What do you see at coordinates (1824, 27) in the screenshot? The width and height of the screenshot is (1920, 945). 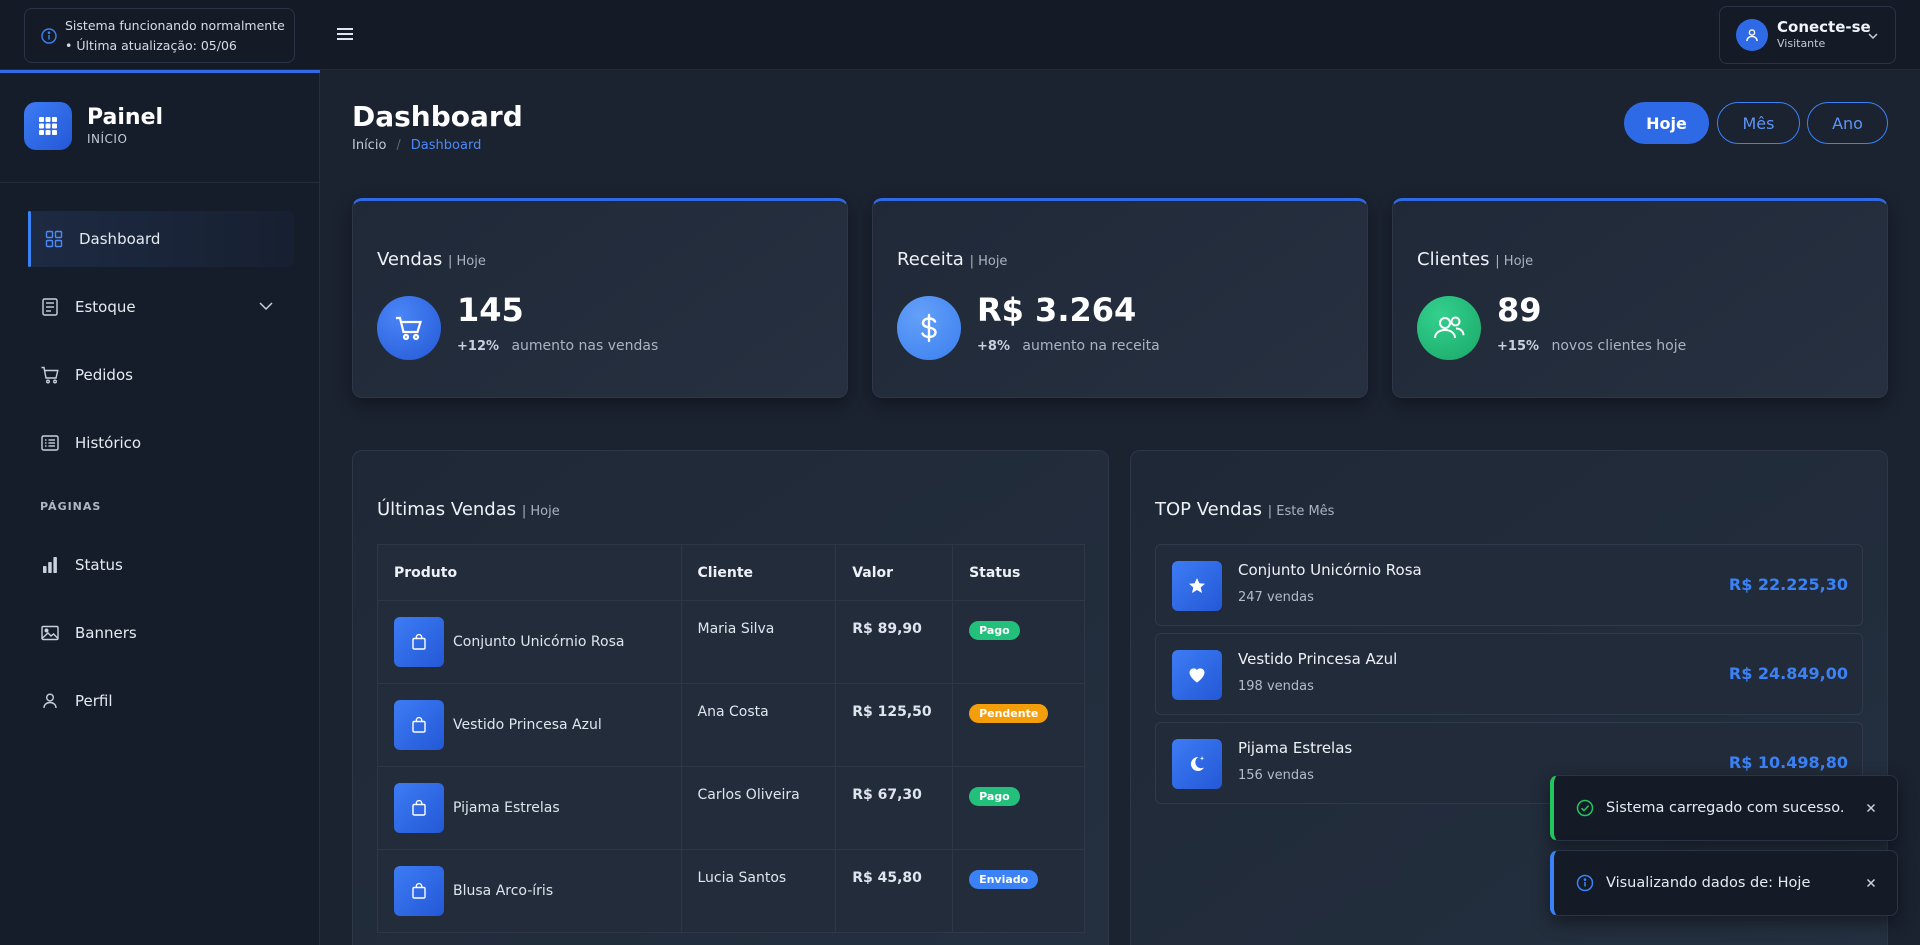 I see `user-name: Conecte-se` at bounding box center [1824, 27].